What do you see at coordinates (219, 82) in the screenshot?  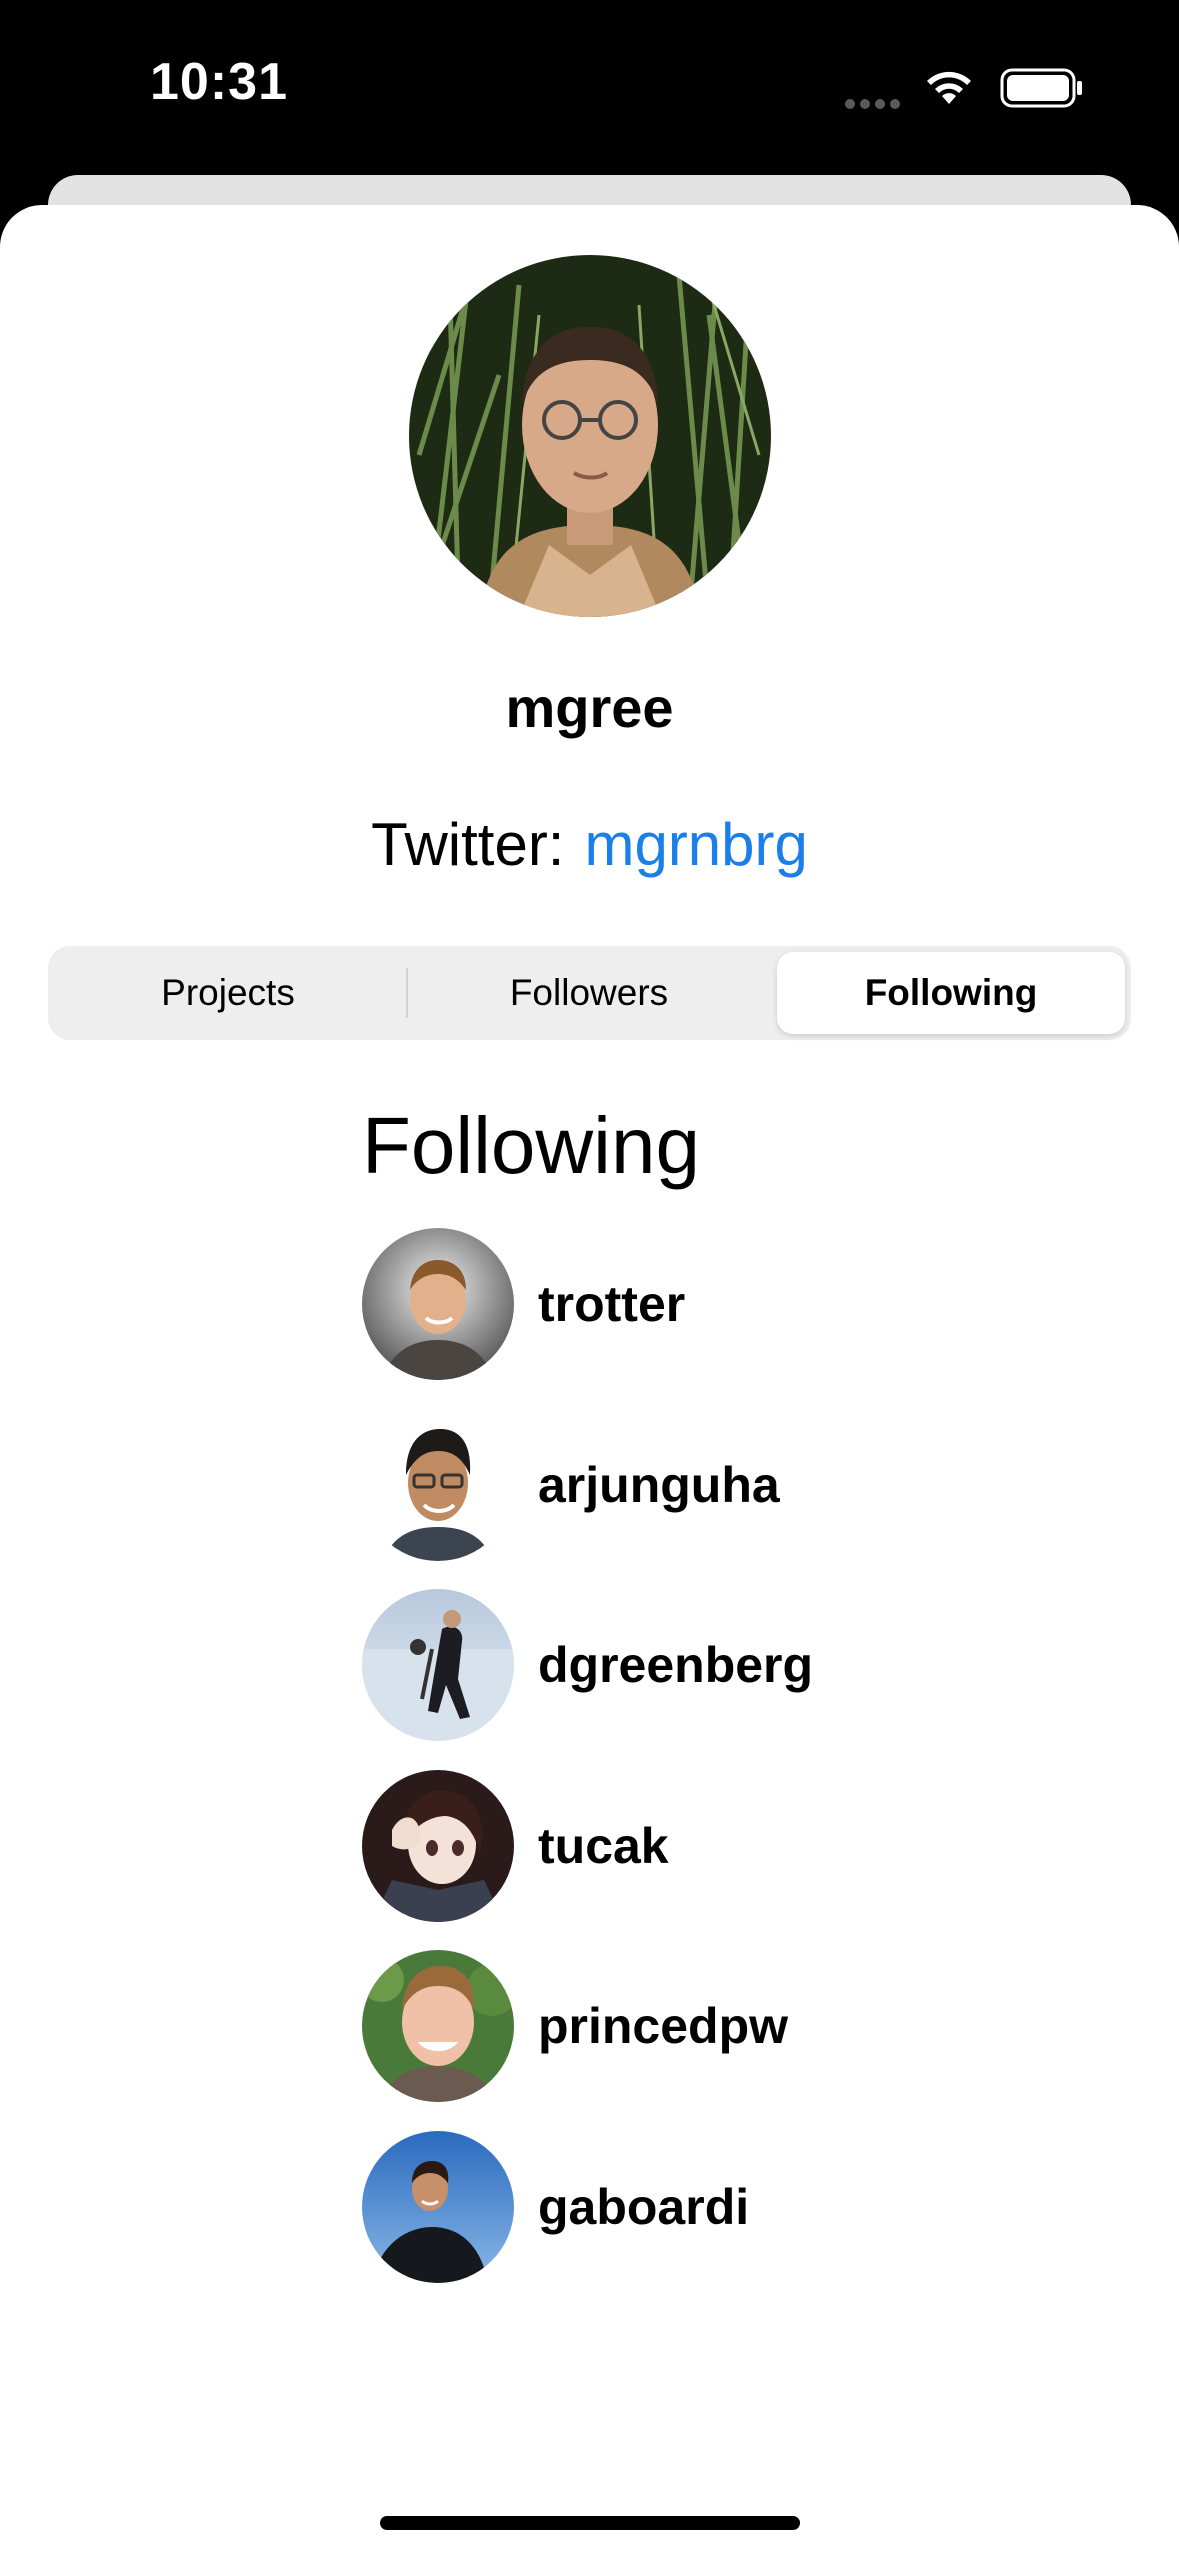 I see `status-time: 10:31` at bounding box center [219, 82].